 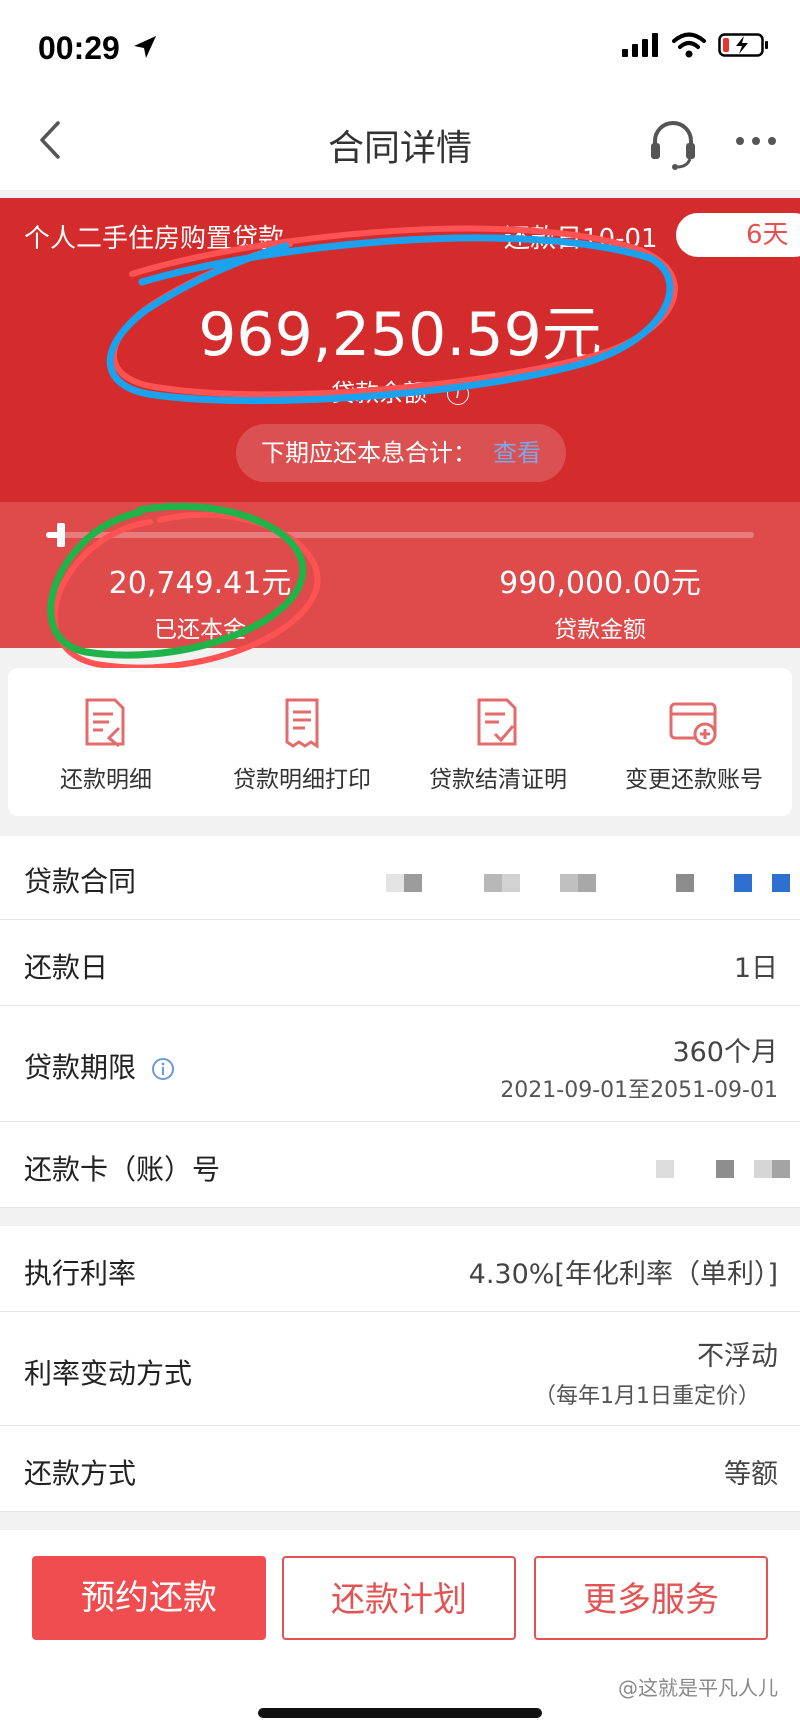 I want to click on repayment-day-row: 还款日 1日, so click(x=400, y=963).